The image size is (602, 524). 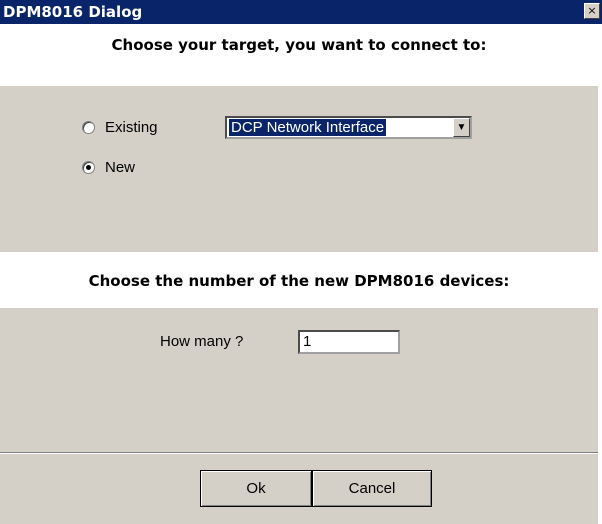 What do you see at coordinates (202, 341) in the screenshot?
I see `how-many-label: How many ?` at bounding box center [202, 341].